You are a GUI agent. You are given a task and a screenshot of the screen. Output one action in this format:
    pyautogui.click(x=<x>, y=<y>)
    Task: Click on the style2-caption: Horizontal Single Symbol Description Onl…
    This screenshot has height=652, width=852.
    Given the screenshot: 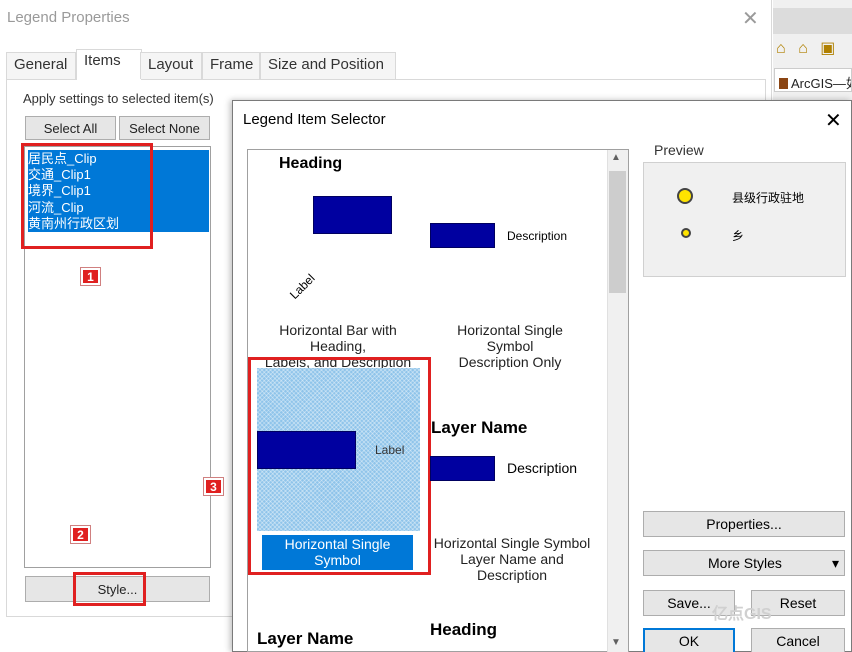 What is the action you would take?
    pyautogui.click(x=510, y=346)
    